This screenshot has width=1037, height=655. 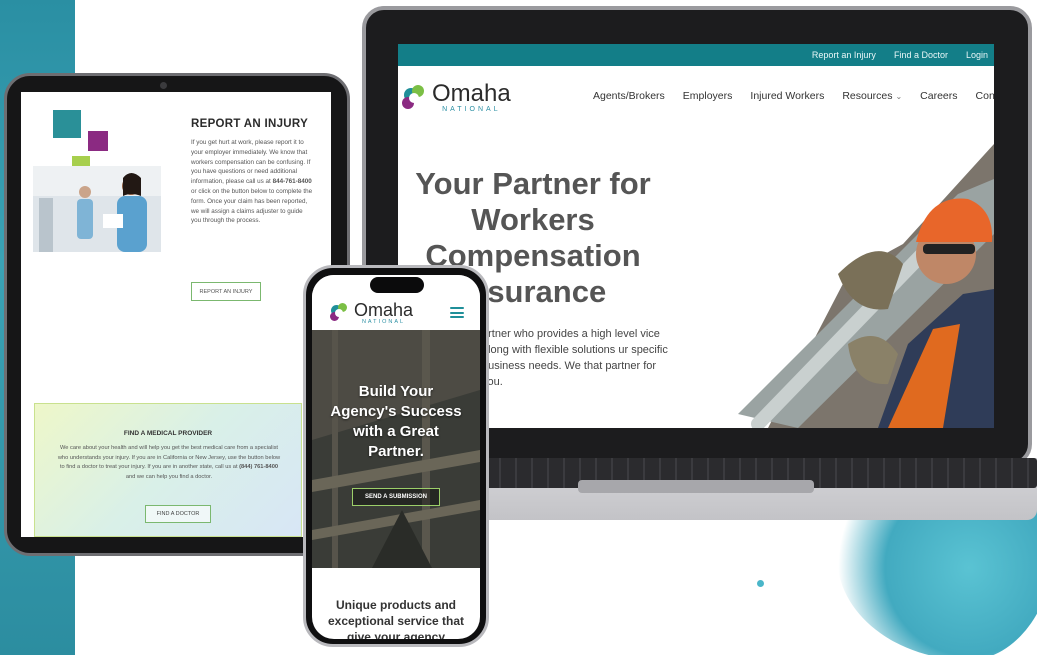 What do you see at coordinates (178, 514) in the screenshot?
I see `find-doctor-button: FIND A DOCTOR` at bounding box center [178, 514].